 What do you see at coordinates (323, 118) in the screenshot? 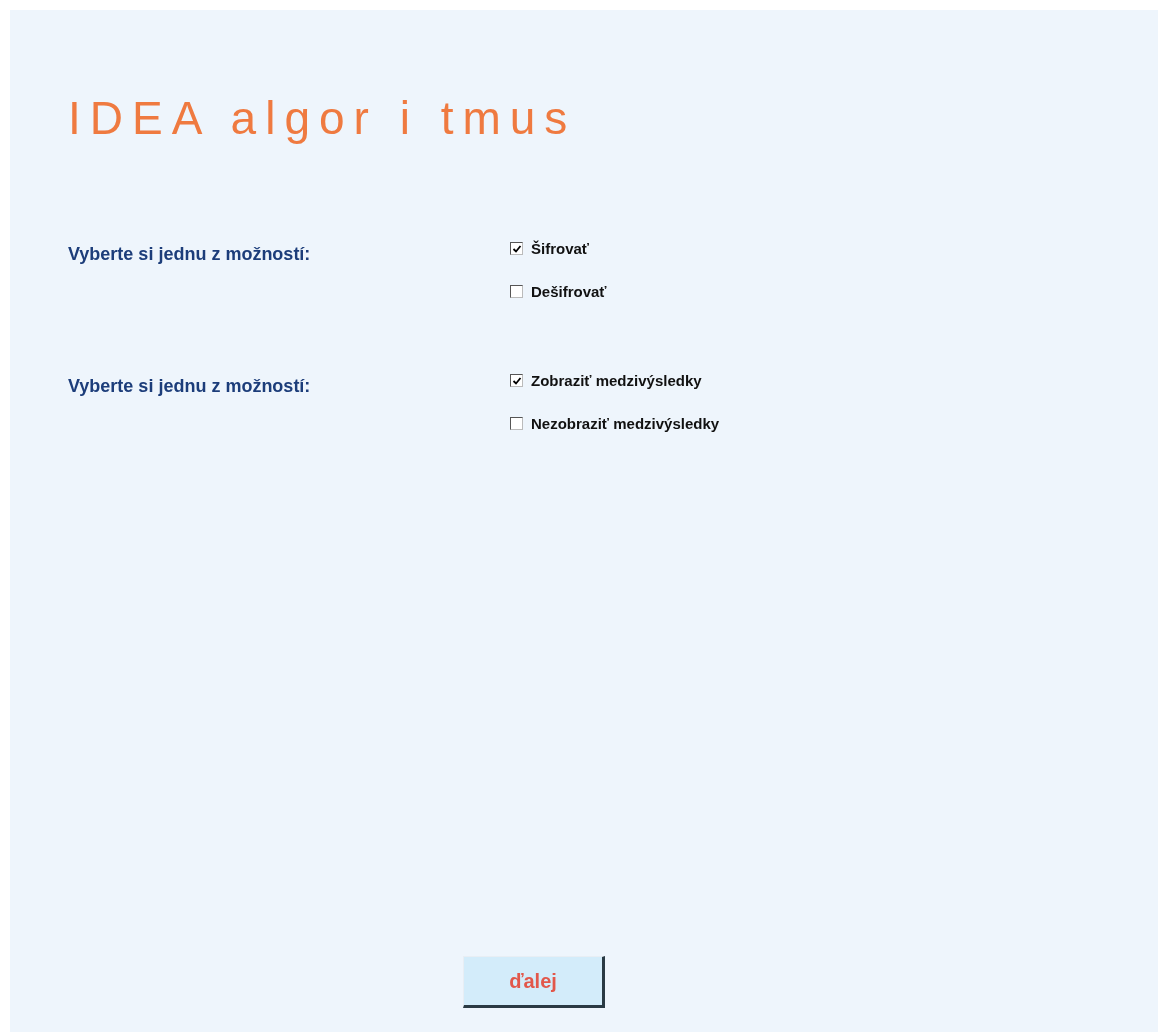
I see `page-title: IDEA algor i tmus` at bounding box center [323, 118].